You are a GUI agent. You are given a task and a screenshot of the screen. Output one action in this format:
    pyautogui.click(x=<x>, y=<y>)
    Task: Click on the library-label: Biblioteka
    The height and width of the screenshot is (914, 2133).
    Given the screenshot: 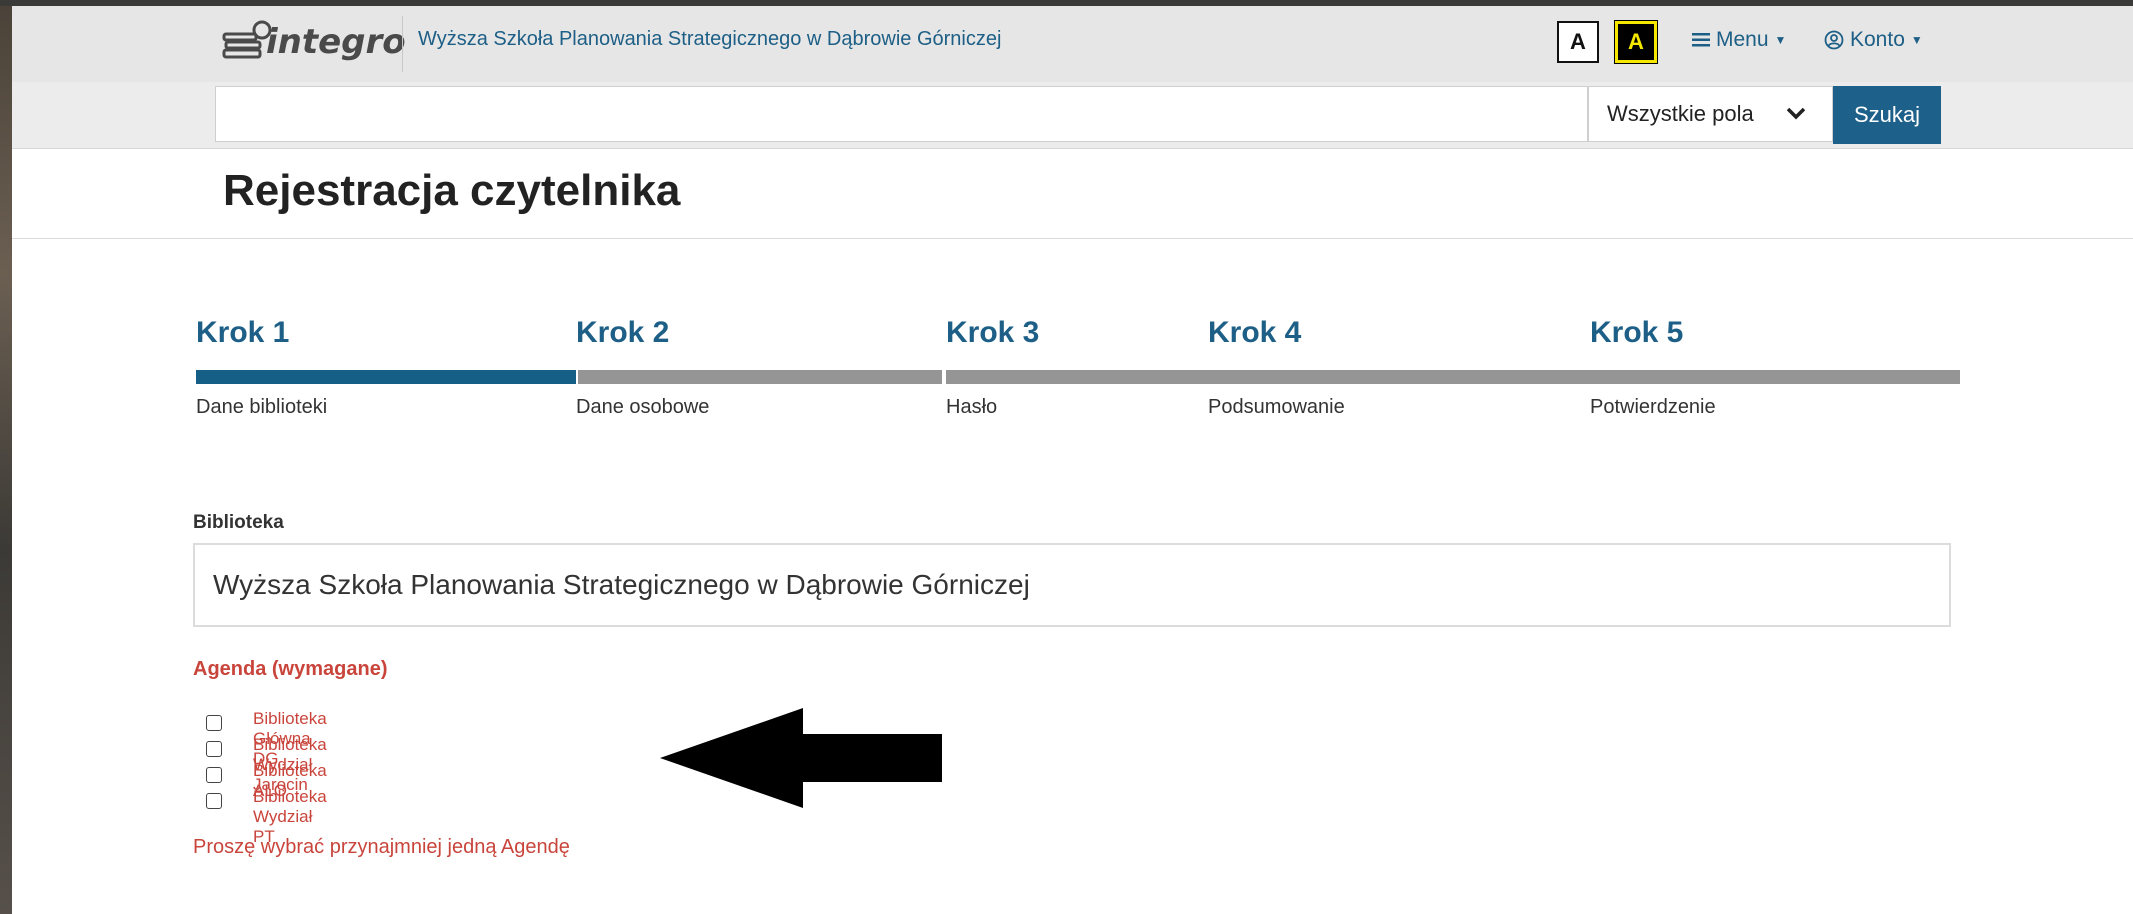 What is the action you would take?
    pyautogui.click(x=238, y=522)
    